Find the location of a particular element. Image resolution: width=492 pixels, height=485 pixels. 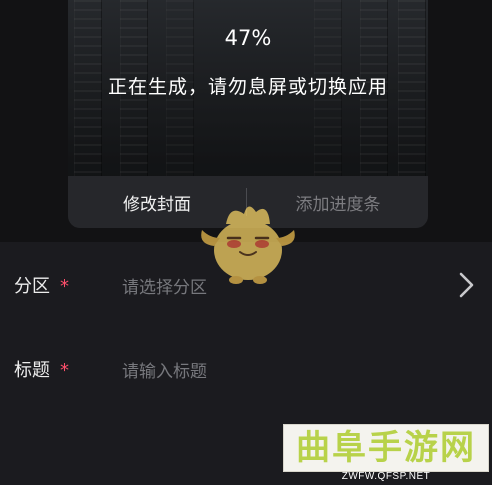

chevron-right-icon is located at coordinates (466, 285).